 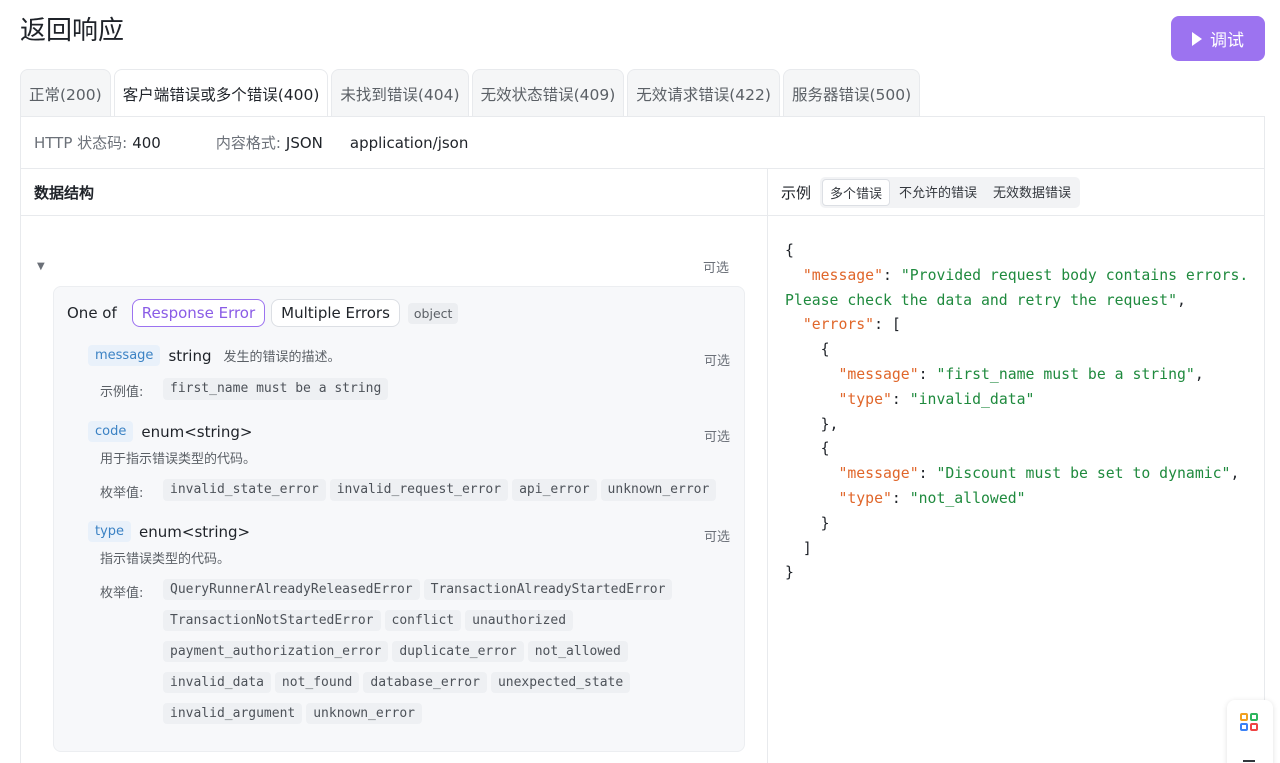 I want to click on enum-value: invalid_request_error, so click(x=419, y=490).